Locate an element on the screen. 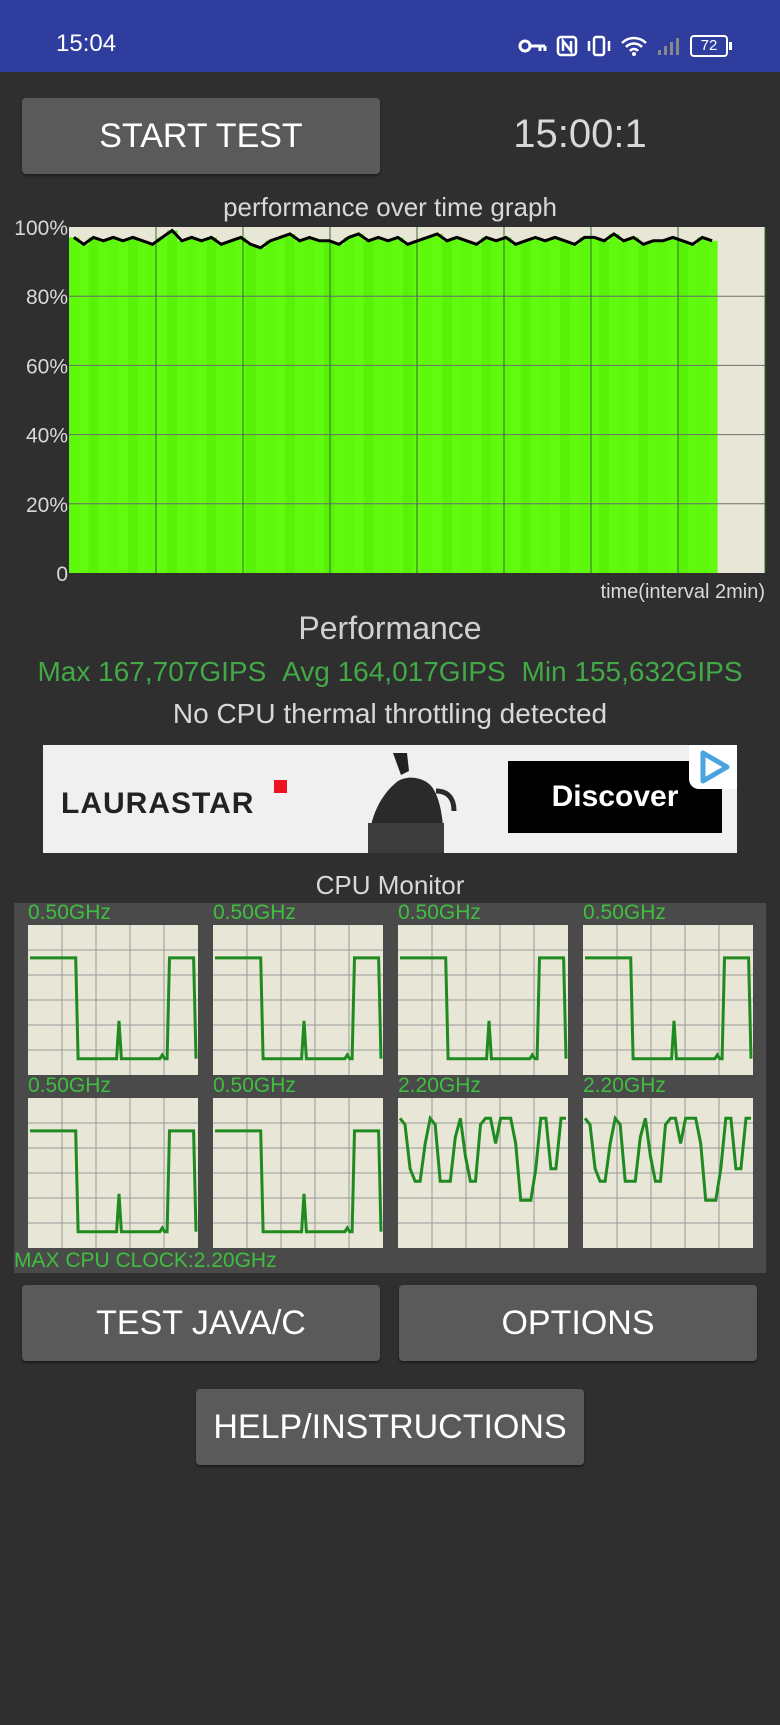 The image size is (780, 1725). status-time: 15:04 is located at coordinates (86, 43).